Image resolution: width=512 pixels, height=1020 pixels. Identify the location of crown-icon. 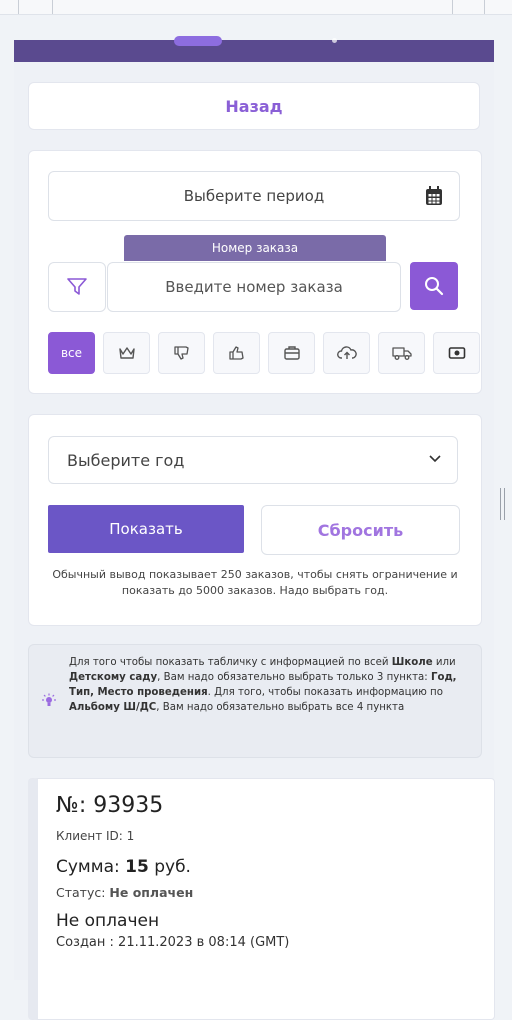
(126, 353).